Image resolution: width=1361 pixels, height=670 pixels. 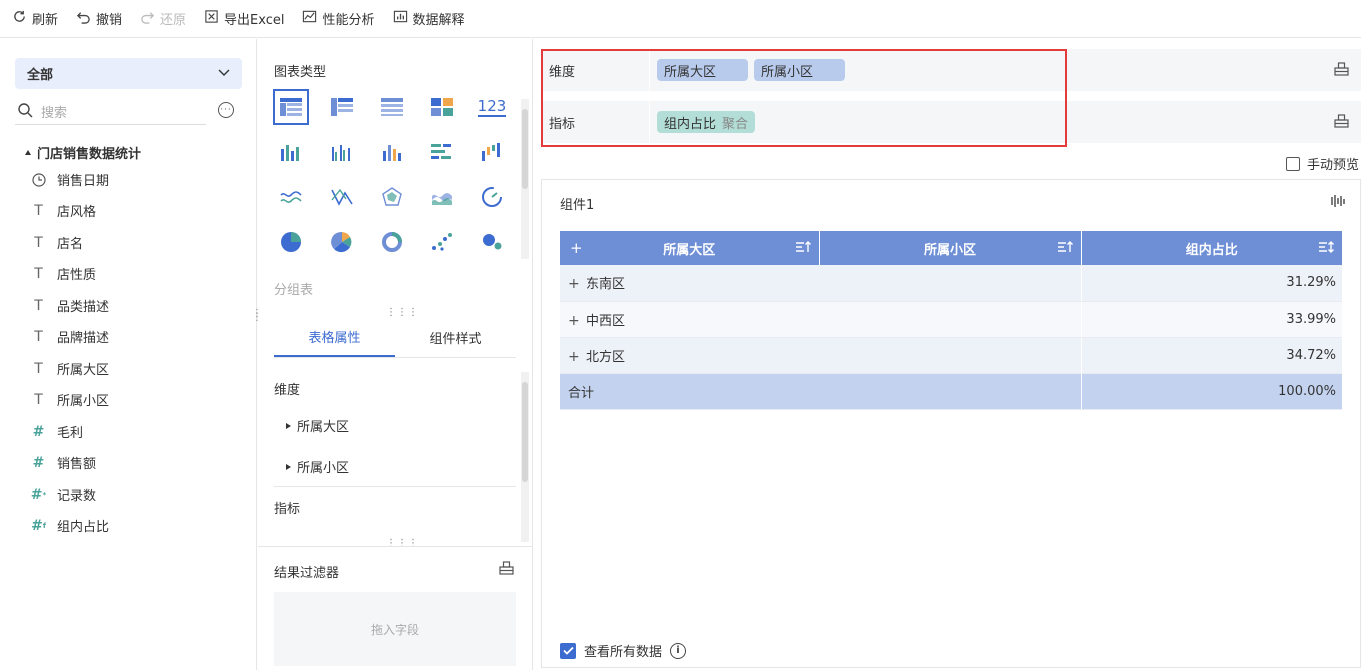 I want to click on view-all-checkbox, so click(x=568, y=650).